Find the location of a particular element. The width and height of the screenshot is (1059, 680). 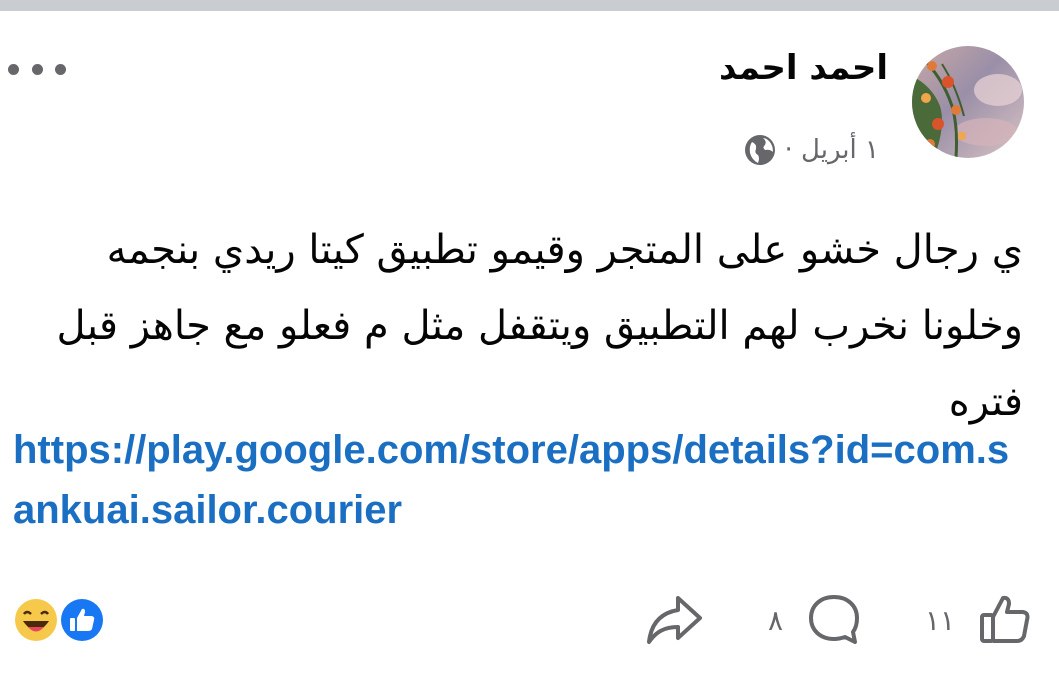

more-options-icon is located at coordinates (13, 69).